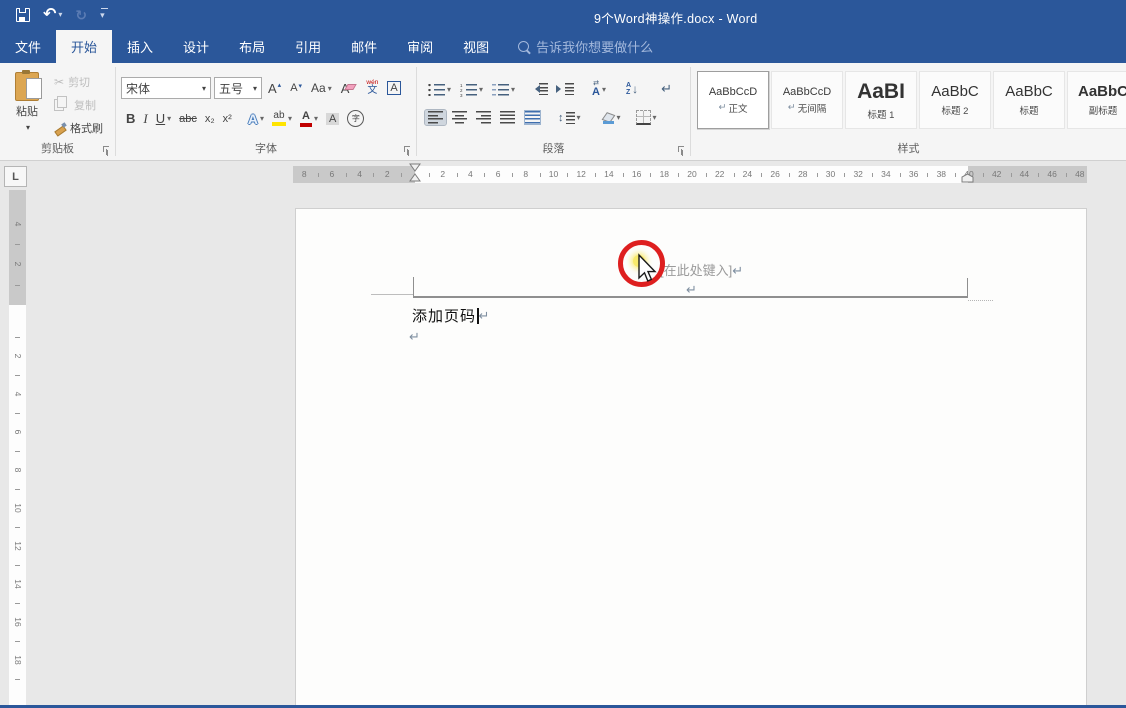  Describe the element at coordinates (163, 118) in the screenshot. I see `underline-button: U` at that location.